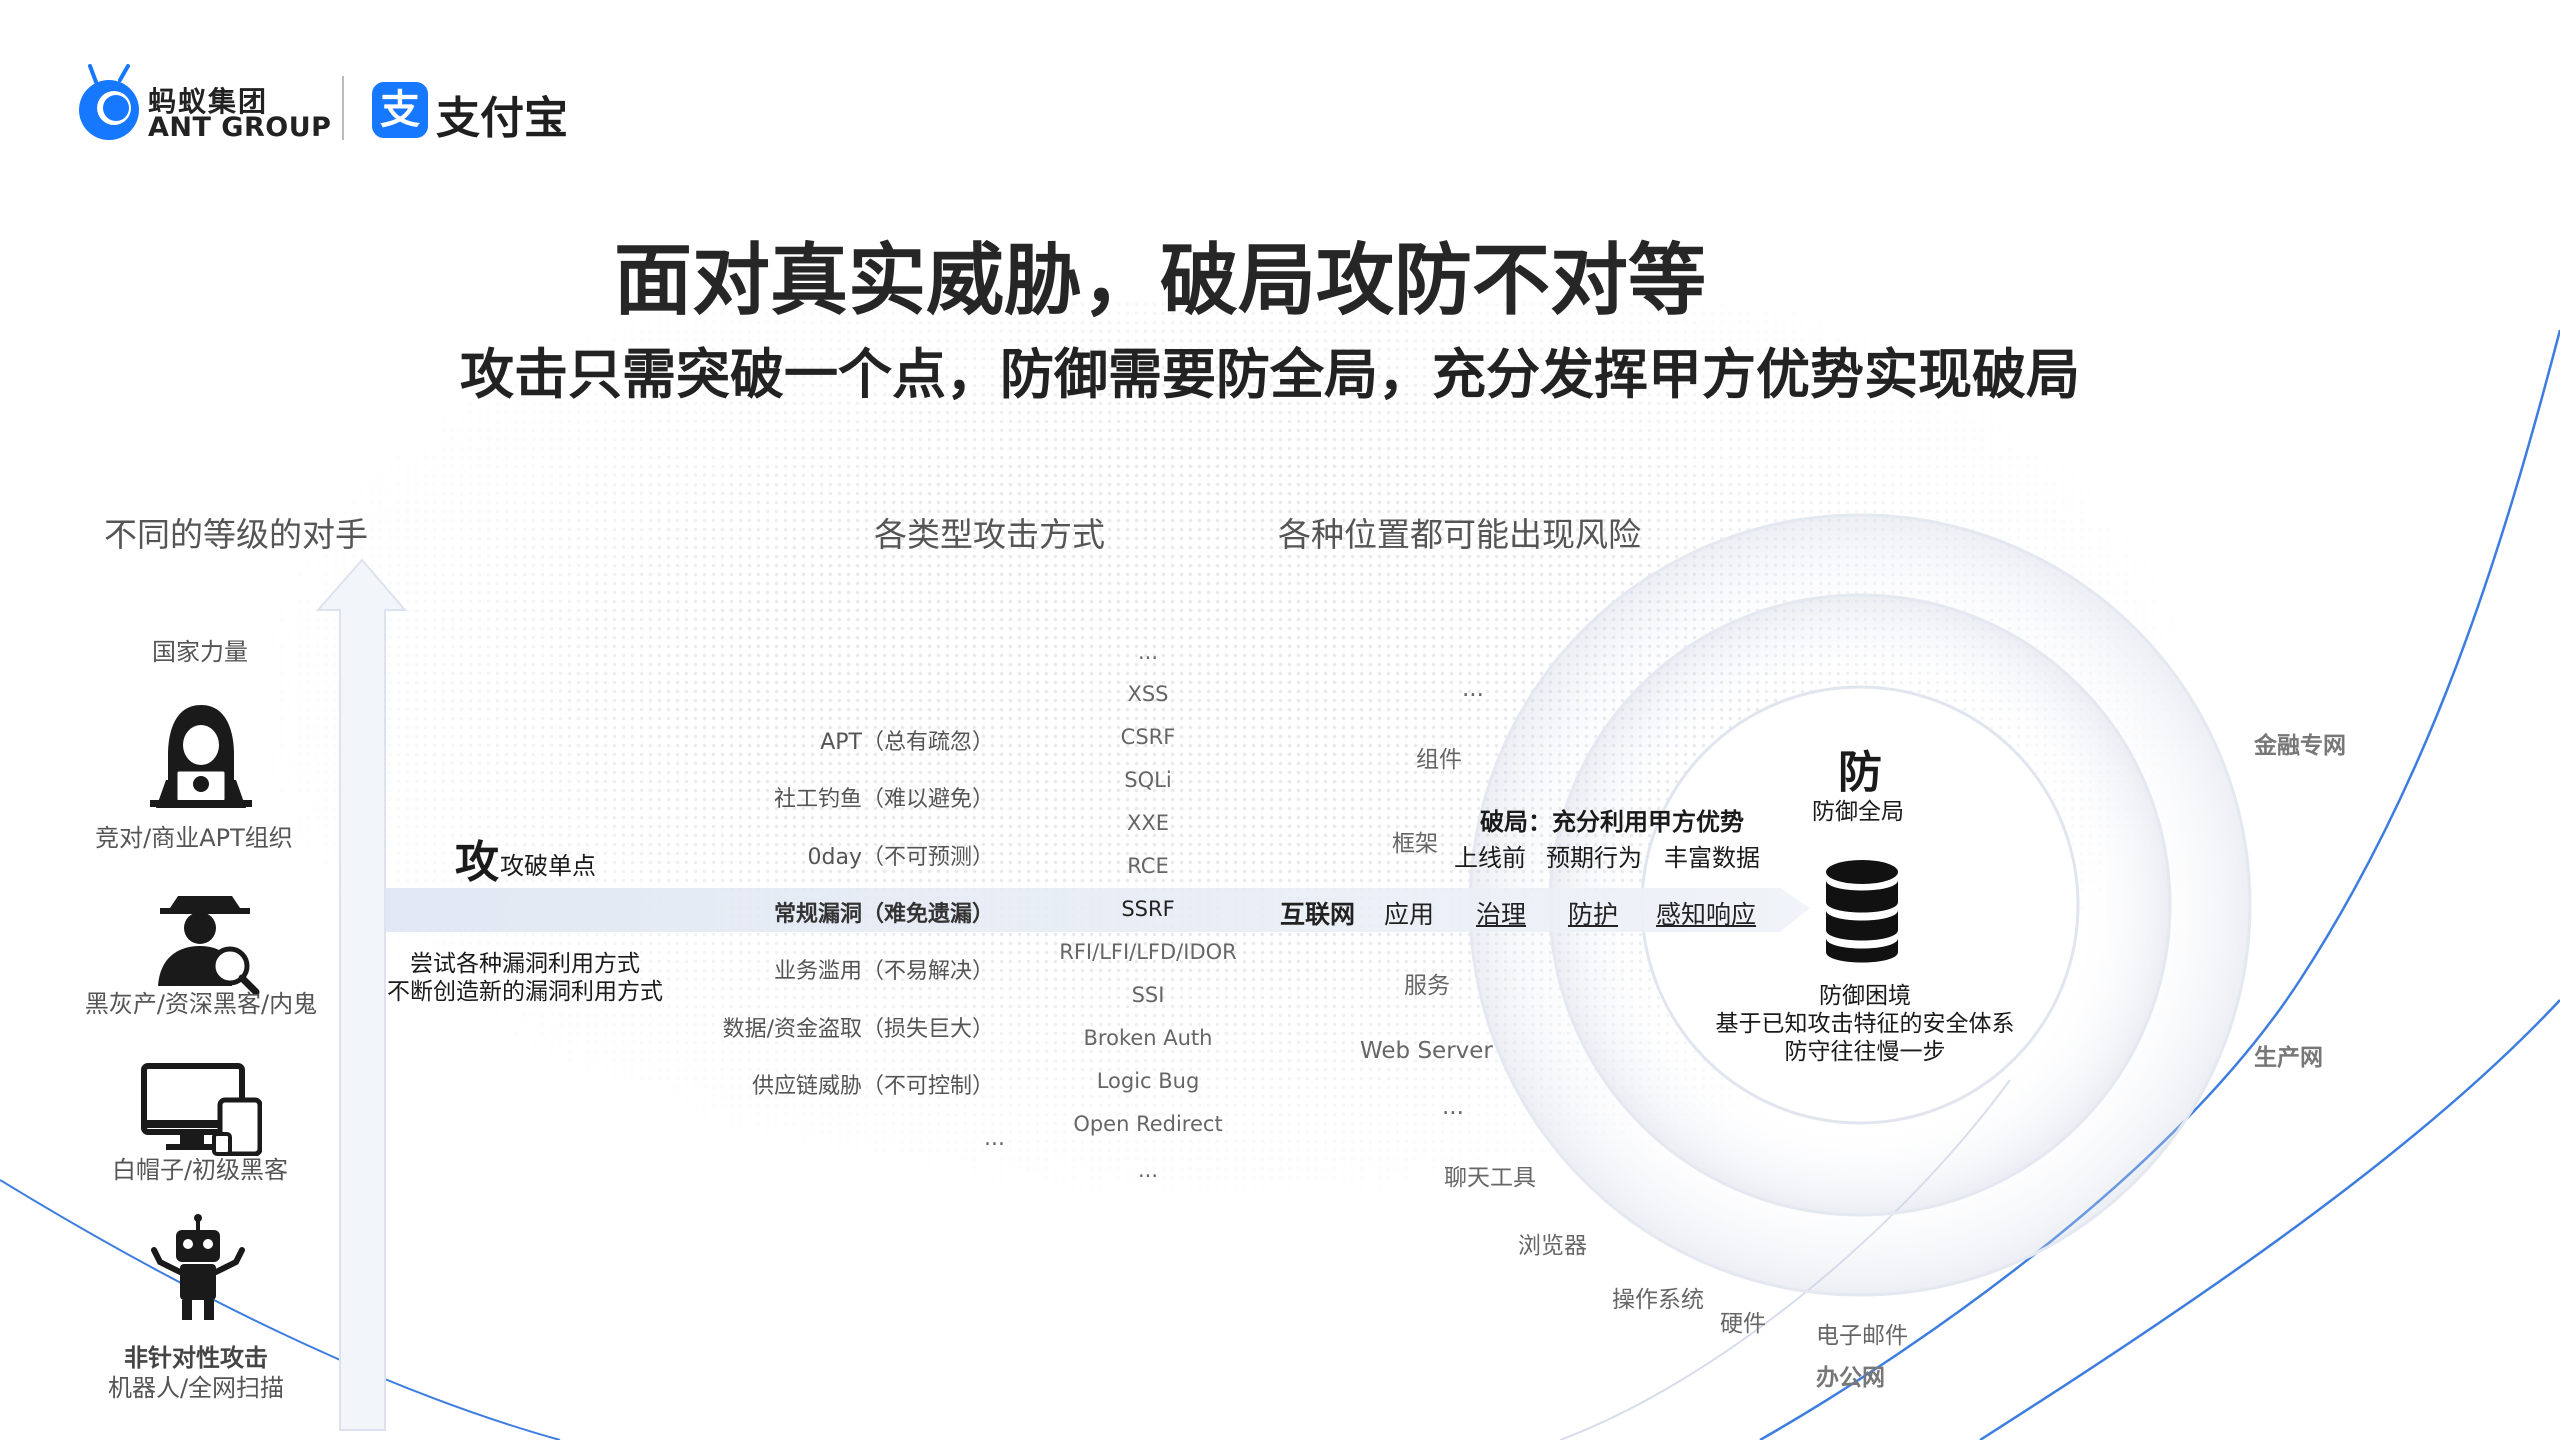 Image resolution: width=2560 pixels, height=1440 pixels. Describe the element at coordinates (1552, 1246) in the screenshot. I see `position-browser: 浏览器` at that location.